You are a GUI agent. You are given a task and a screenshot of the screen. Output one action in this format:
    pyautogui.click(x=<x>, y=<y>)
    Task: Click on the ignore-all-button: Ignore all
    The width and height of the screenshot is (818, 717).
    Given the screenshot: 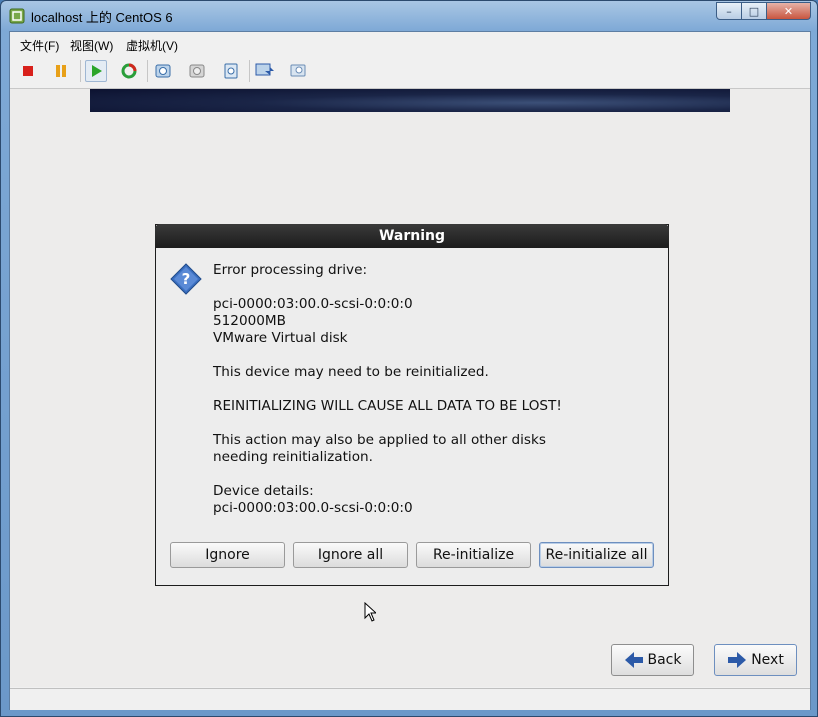 What is the action you would take?
    pyautogui.click(x=350, y=555)
    